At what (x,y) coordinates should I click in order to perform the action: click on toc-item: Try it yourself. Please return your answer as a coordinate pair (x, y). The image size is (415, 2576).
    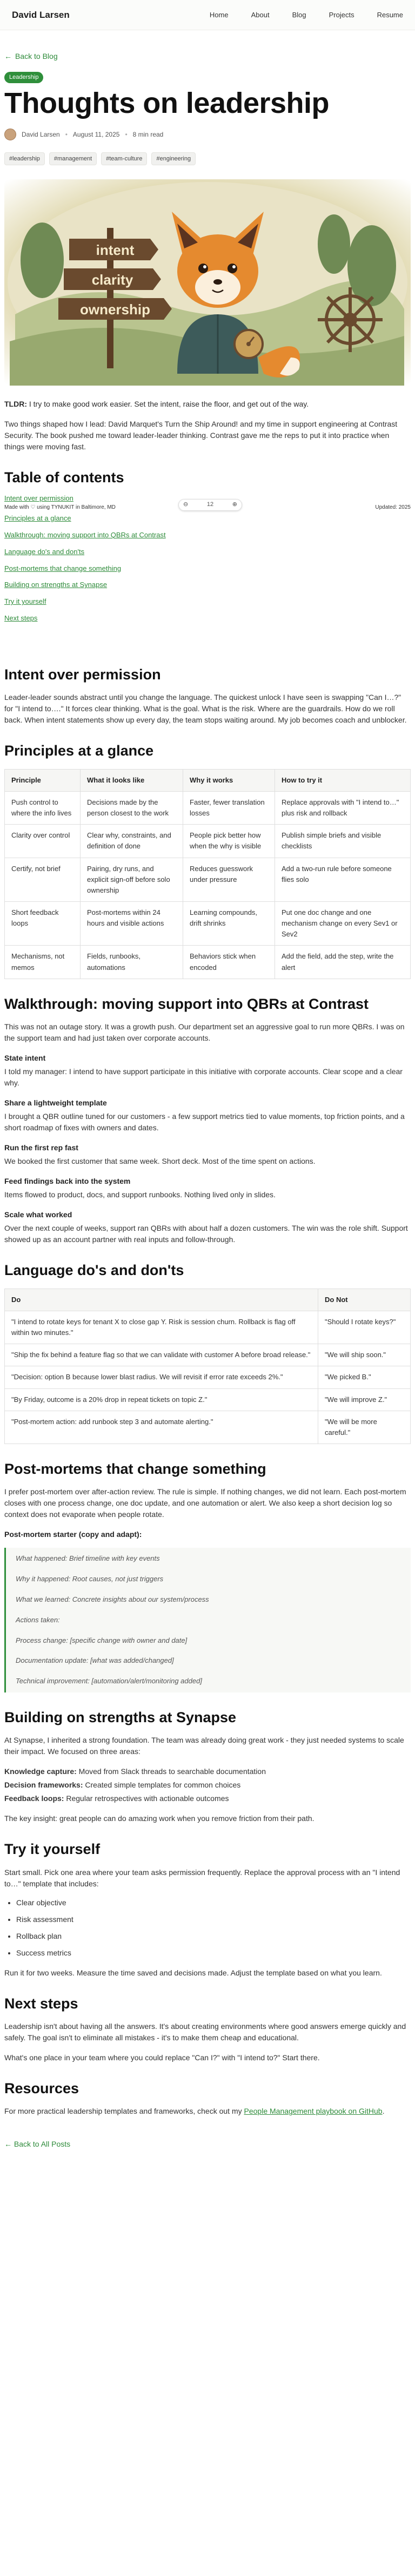
    Looking at the image, I should click on (25, 601).